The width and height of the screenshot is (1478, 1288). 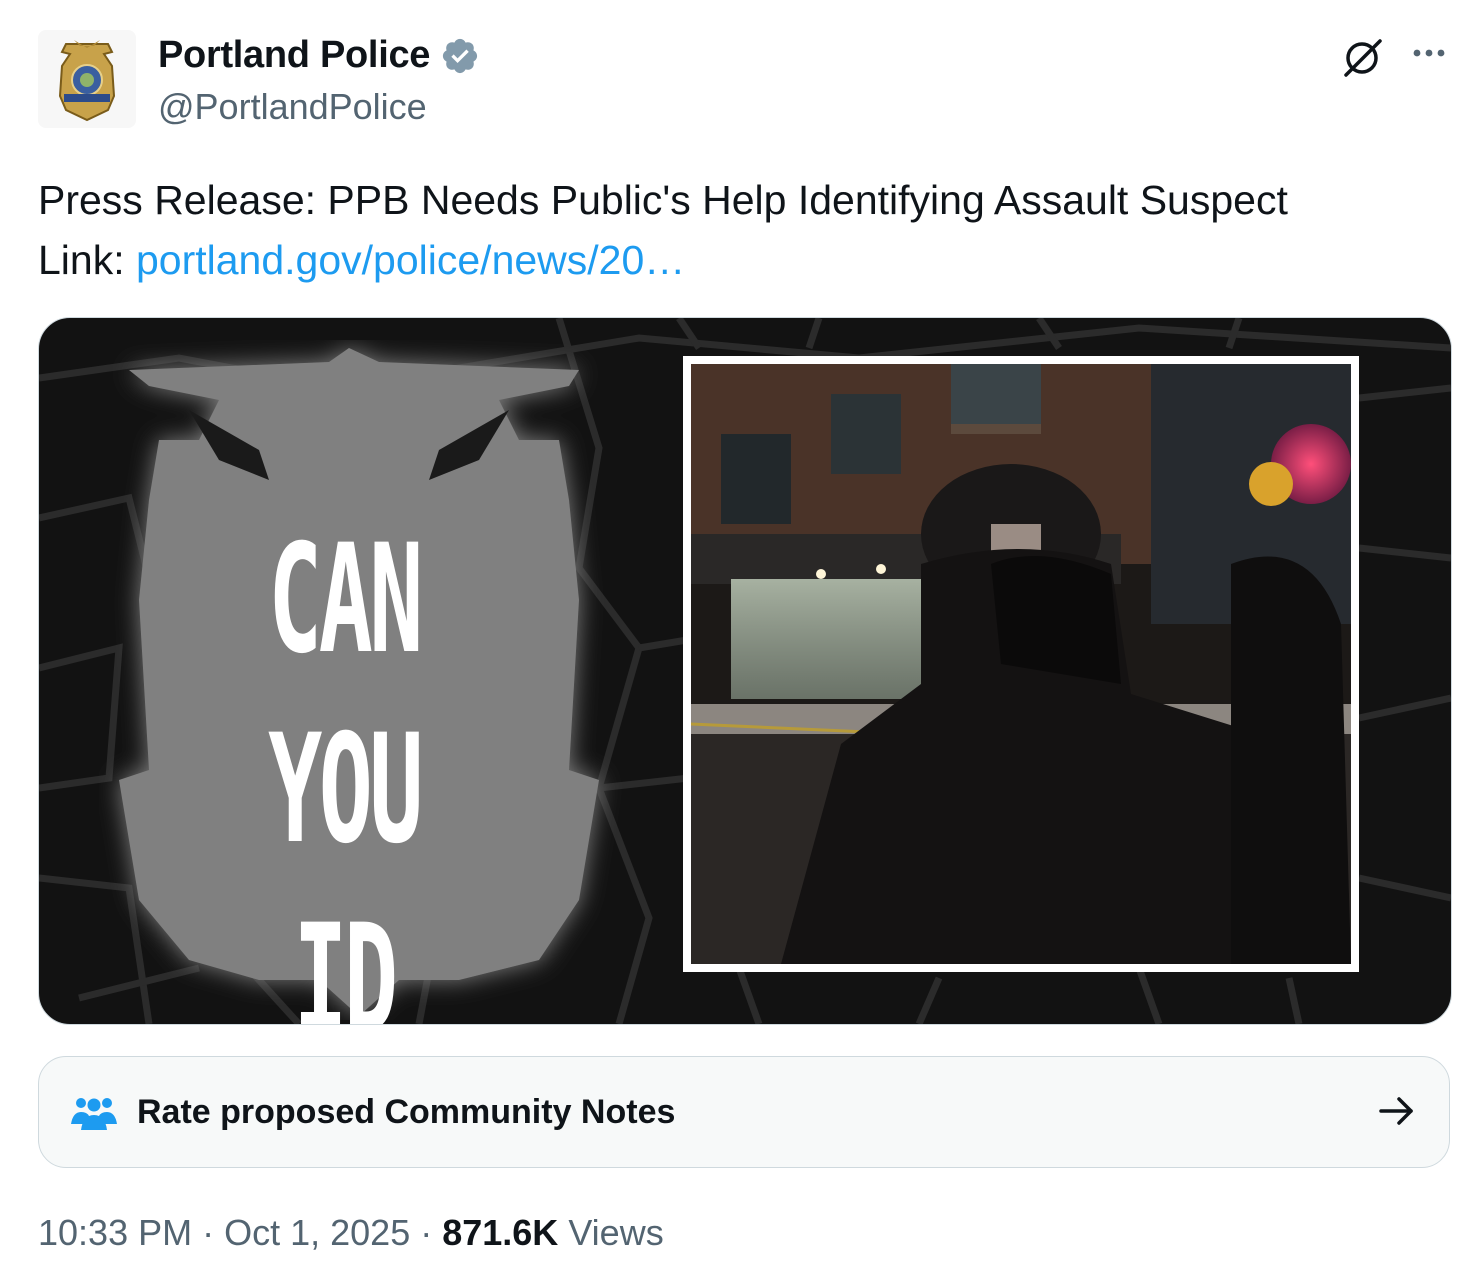 What do you see at coordinates (611, 1232) in the screenshot?
I see `views-label: Views` at bounding box center [611, 1232].